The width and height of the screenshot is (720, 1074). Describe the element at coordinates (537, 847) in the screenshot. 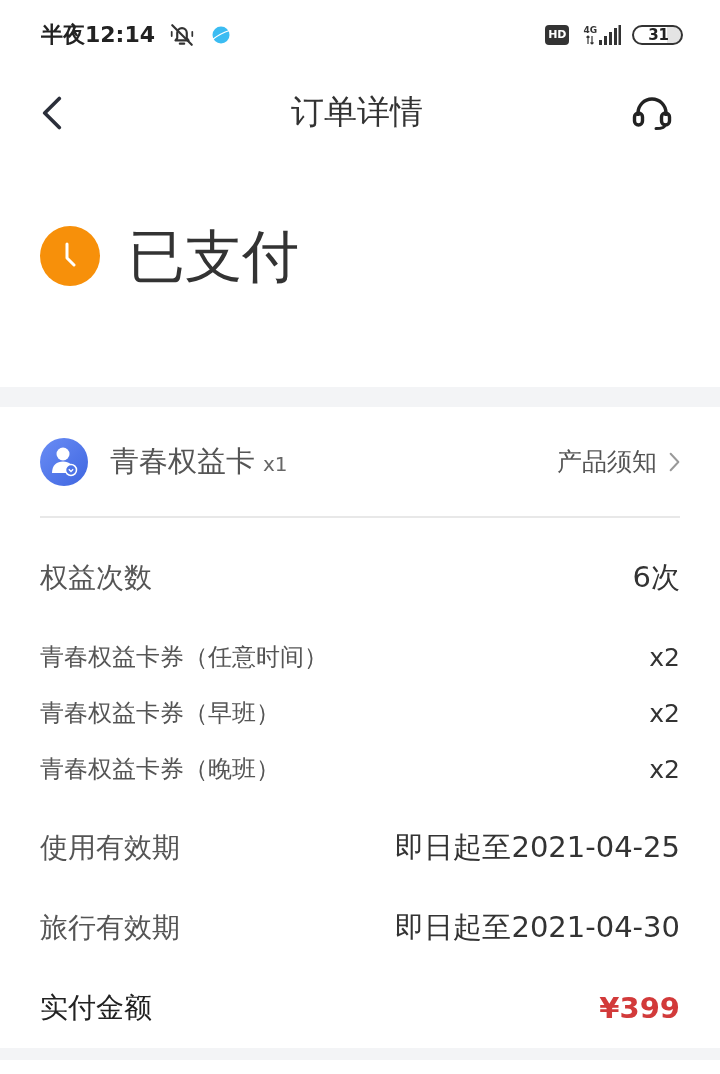

I see `detail-value: 即日起至2021-04-25` at that location.